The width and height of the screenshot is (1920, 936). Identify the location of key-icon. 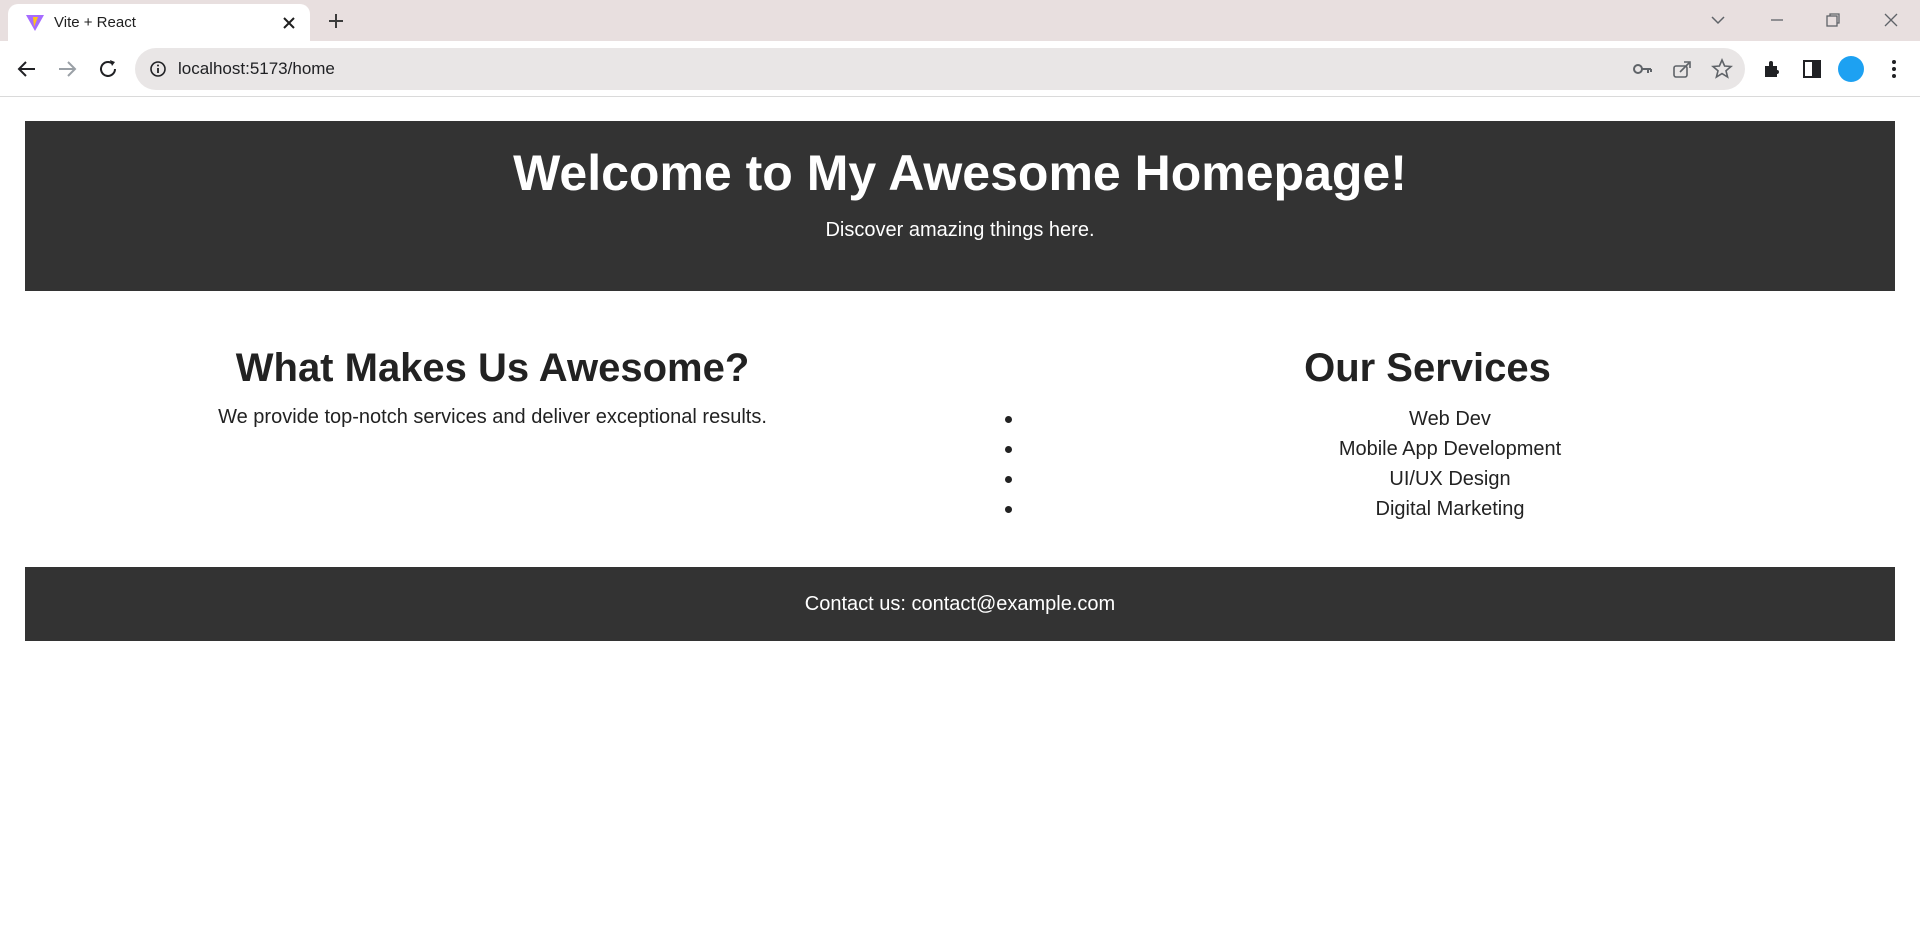
(1642, 69).